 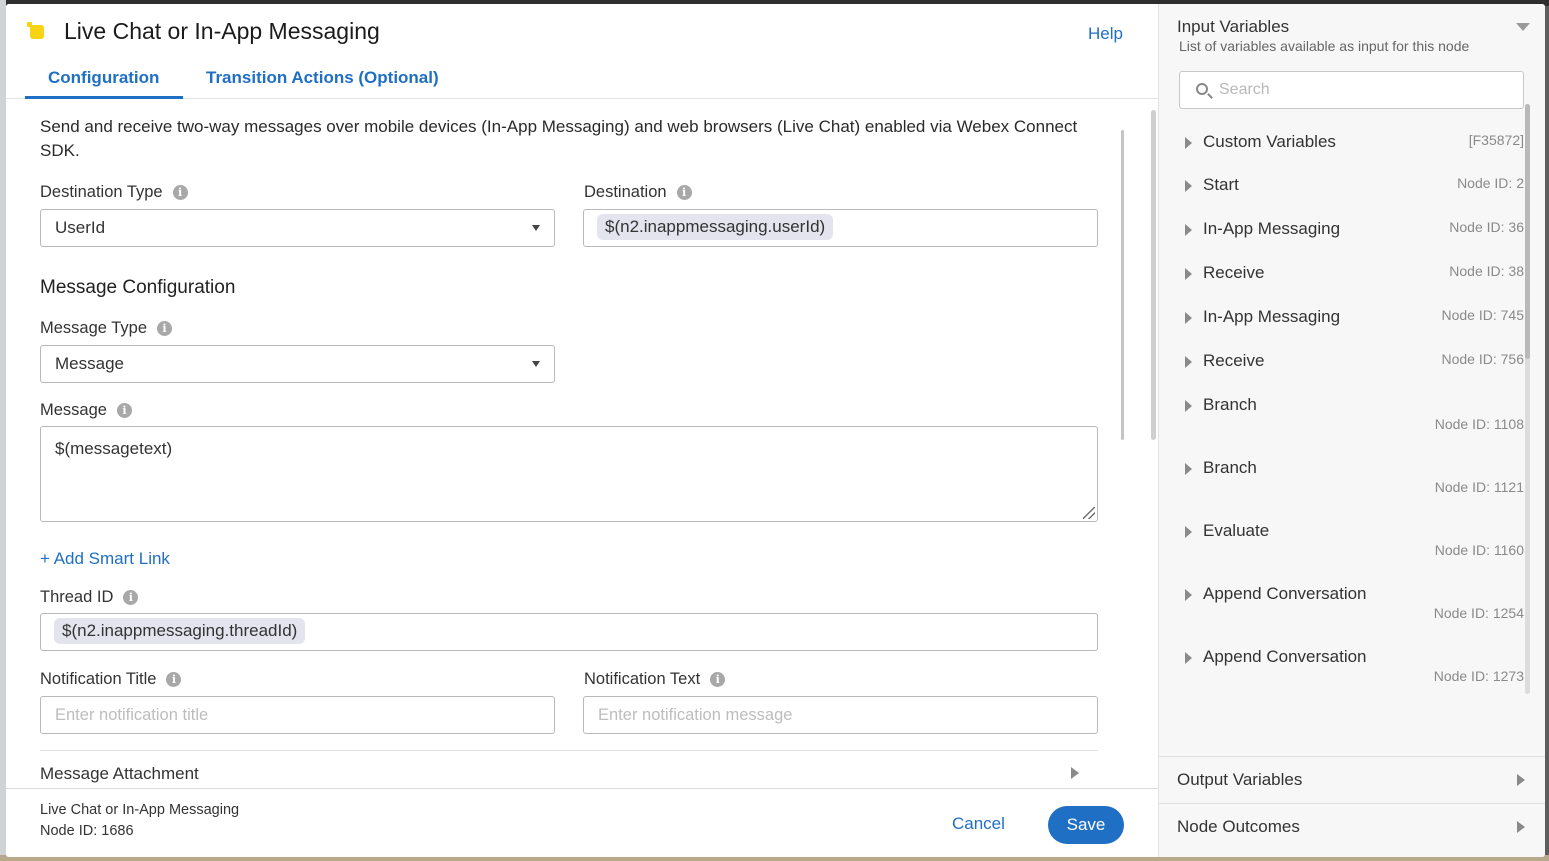 What do you see at coordinates (73, 410) in the screenshot?
I see `message-label-text: Message` at bounding box center [73, 410].